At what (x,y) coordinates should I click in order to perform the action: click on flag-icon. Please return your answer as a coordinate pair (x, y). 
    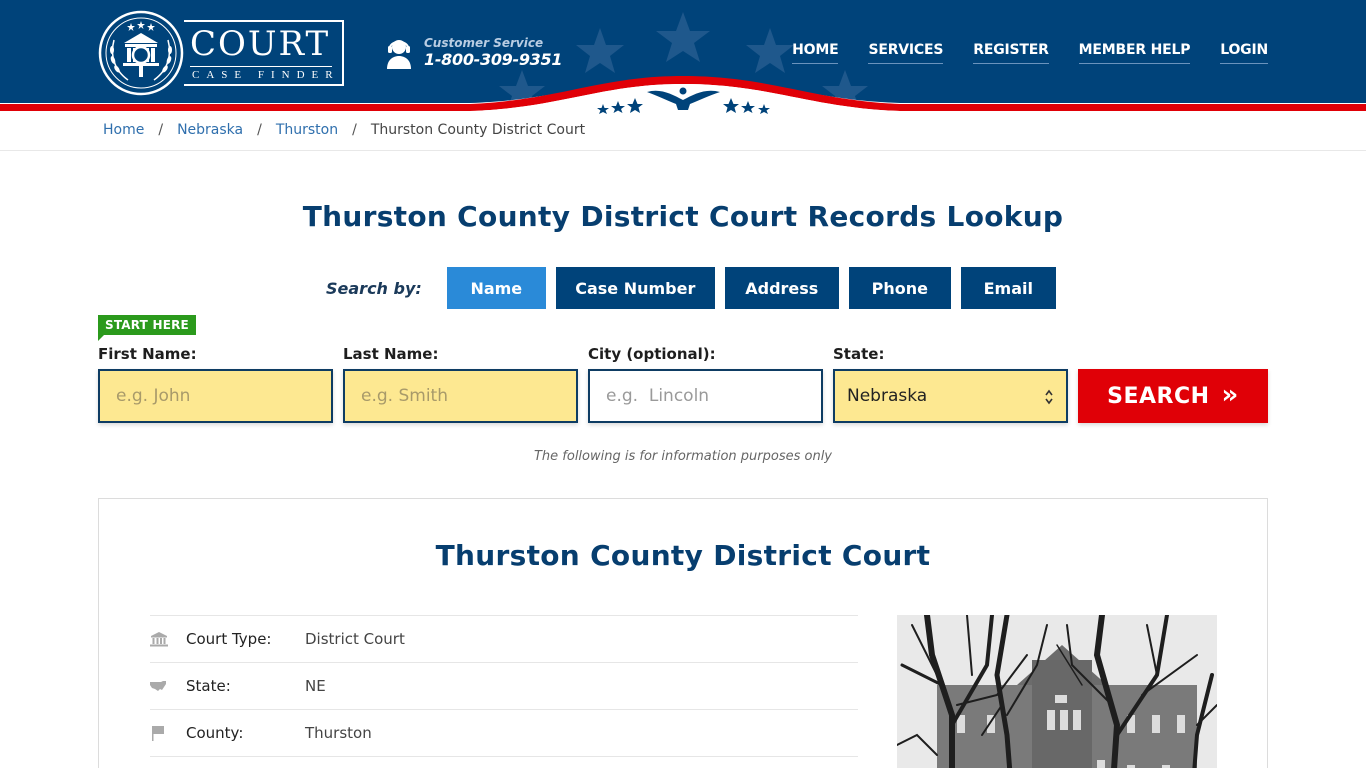
    Looking at the image, I should click on (158, 733).